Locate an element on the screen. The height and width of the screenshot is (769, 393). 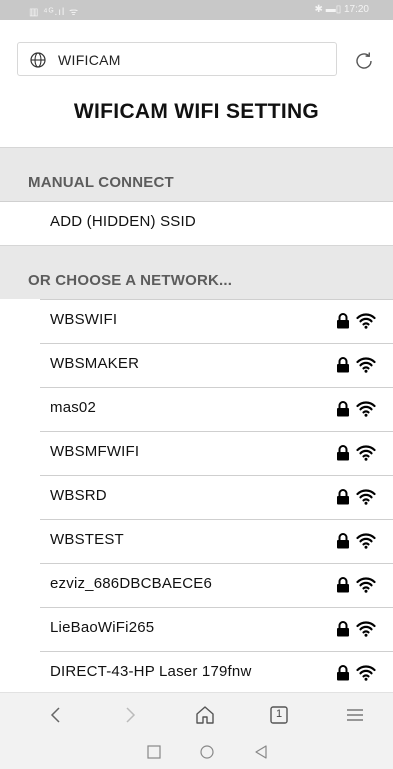
network-ssid: ezviz_686DBCBAECE6 is located at coordinates (131, 583).